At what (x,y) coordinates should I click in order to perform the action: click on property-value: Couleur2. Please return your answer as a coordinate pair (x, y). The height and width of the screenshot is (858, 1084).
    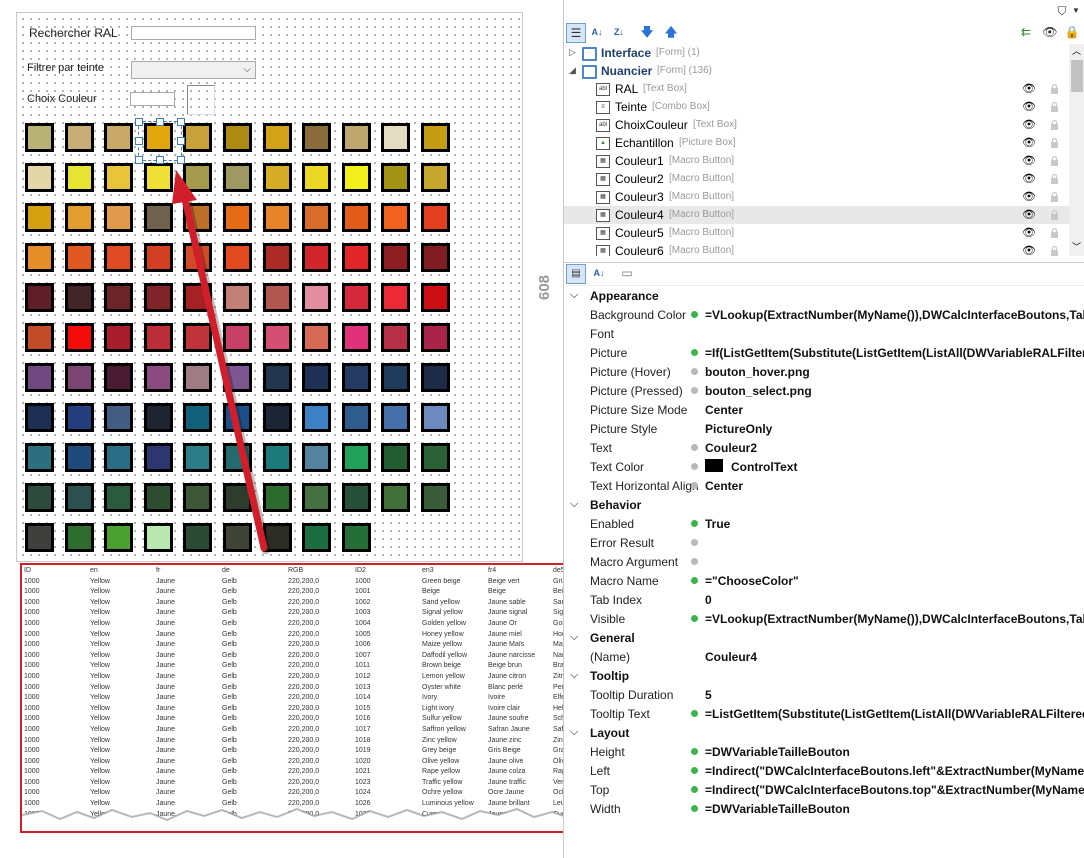
    Looking at the image, I should click on (731, 448).